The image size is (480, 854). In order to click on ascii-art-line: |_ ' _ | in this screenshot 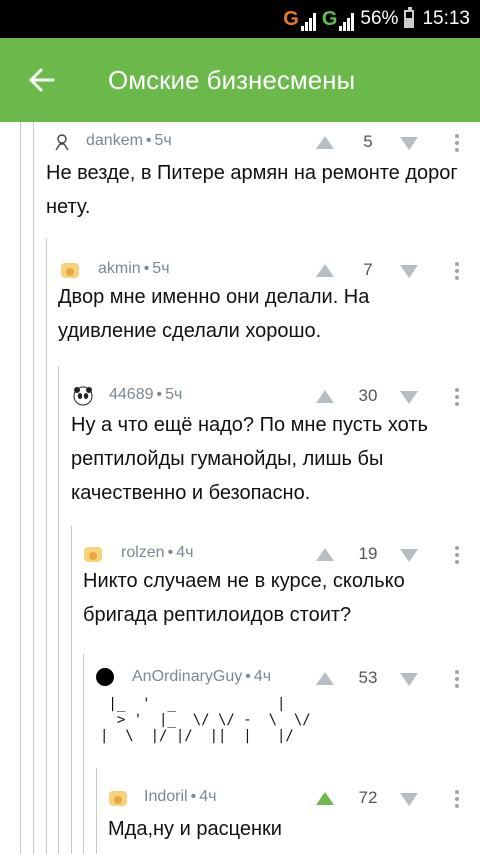, I will do `click(193, 704)`.